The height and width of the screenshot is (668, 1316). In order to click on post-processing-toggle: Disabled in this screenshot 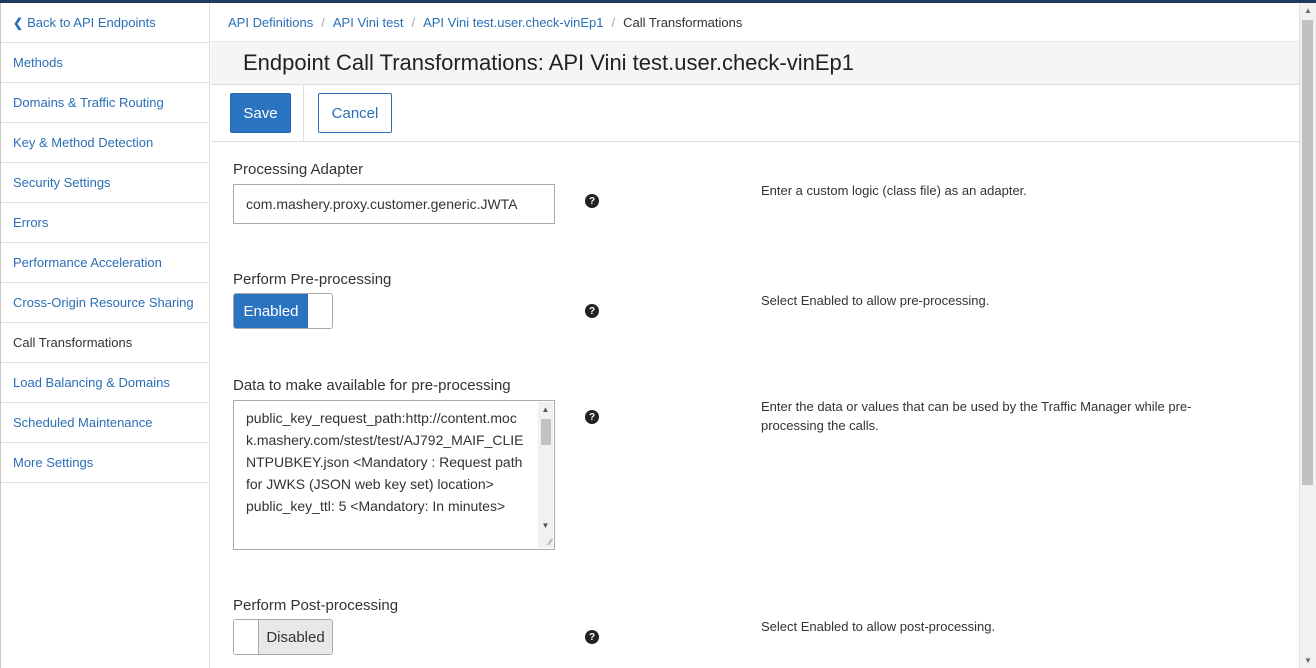, I will do `click(283, 637)`.